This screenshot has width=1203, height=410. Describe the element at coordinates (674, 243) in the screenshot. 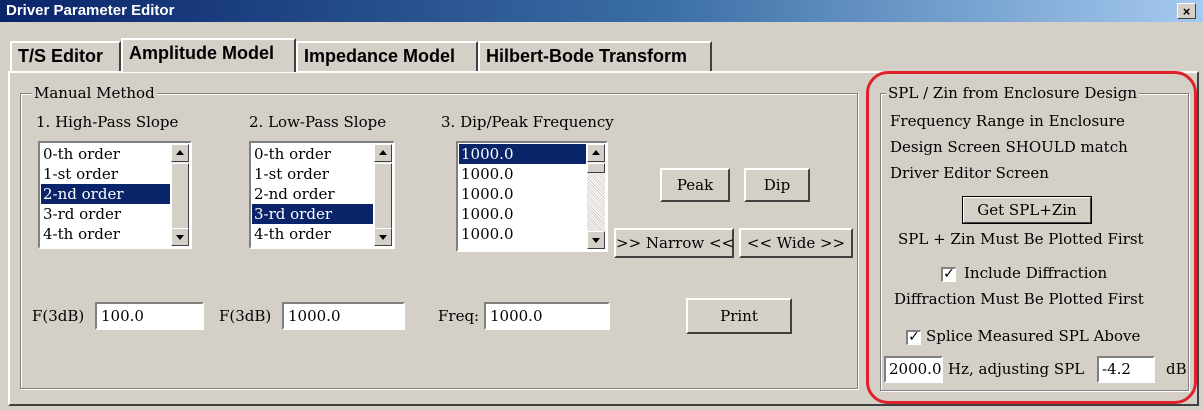

I see `narrow-button: >> Narrow <<` at that location.